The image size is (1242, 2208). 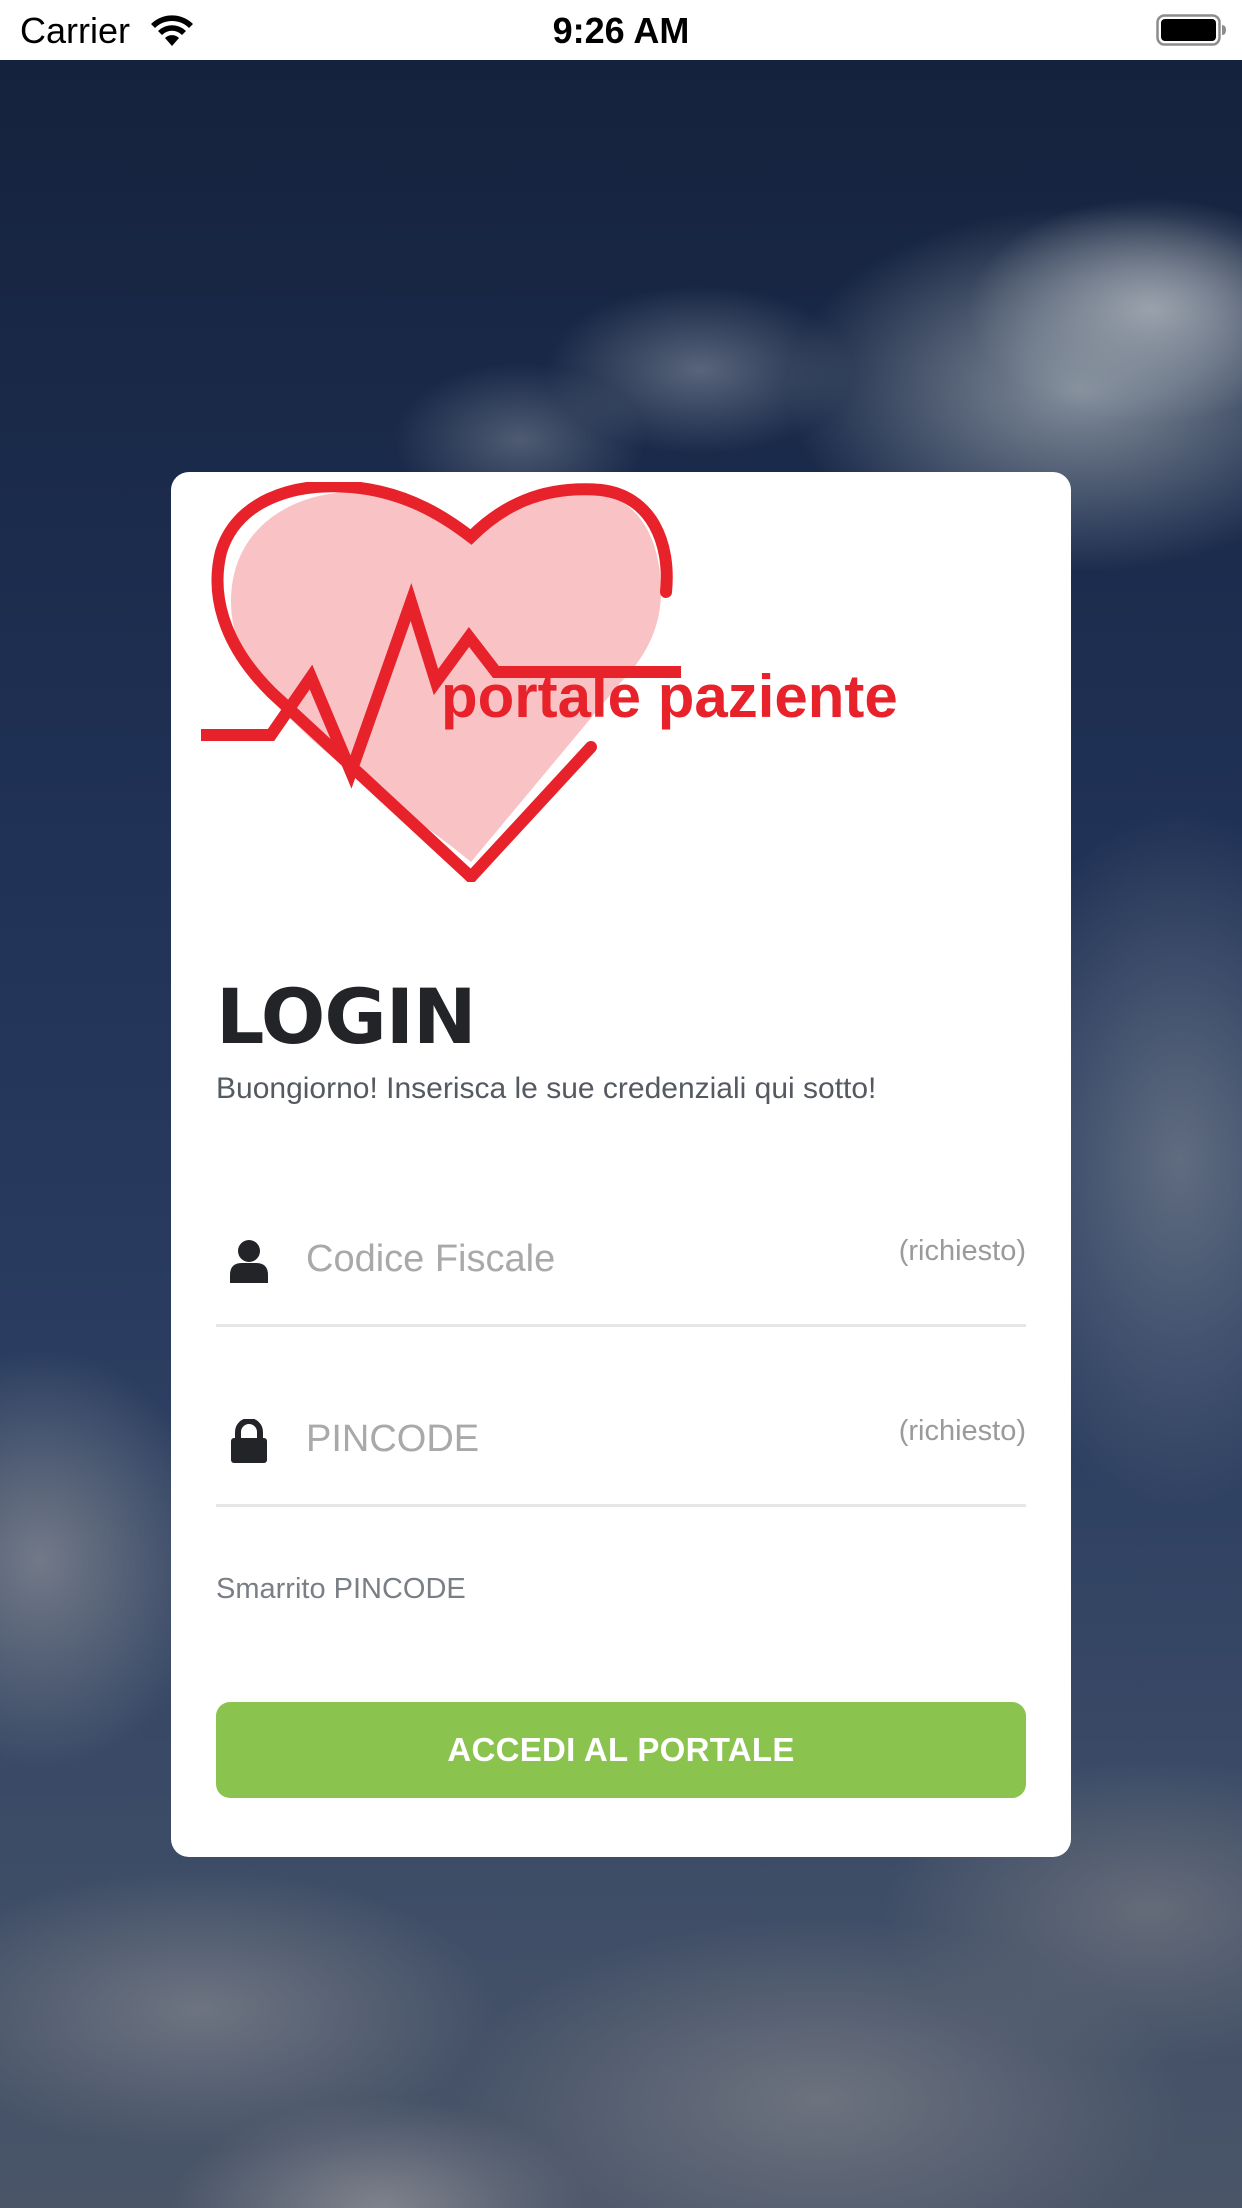 I want to click on lock-icon, so click(x=249, y=1441).